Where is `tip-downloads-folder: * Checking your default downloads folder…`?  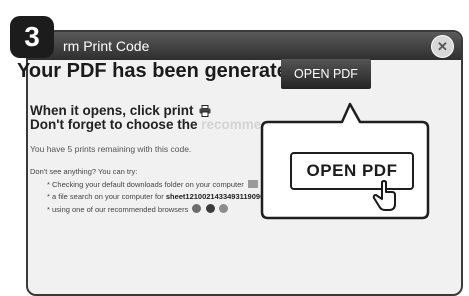 tip-downloads-folder: * Checking your default downloads folder… is located at coordinates (152, 184).